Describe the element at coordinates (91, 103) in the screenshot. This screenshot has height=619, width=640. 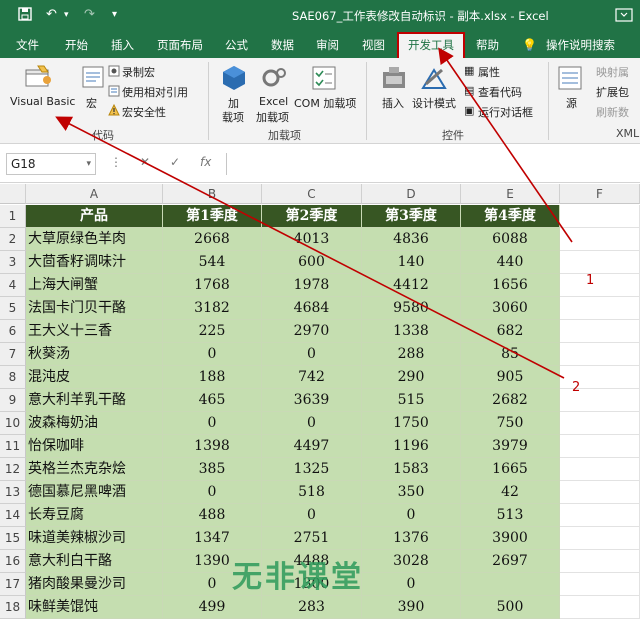
I see `macros-button: 宏` at that location.